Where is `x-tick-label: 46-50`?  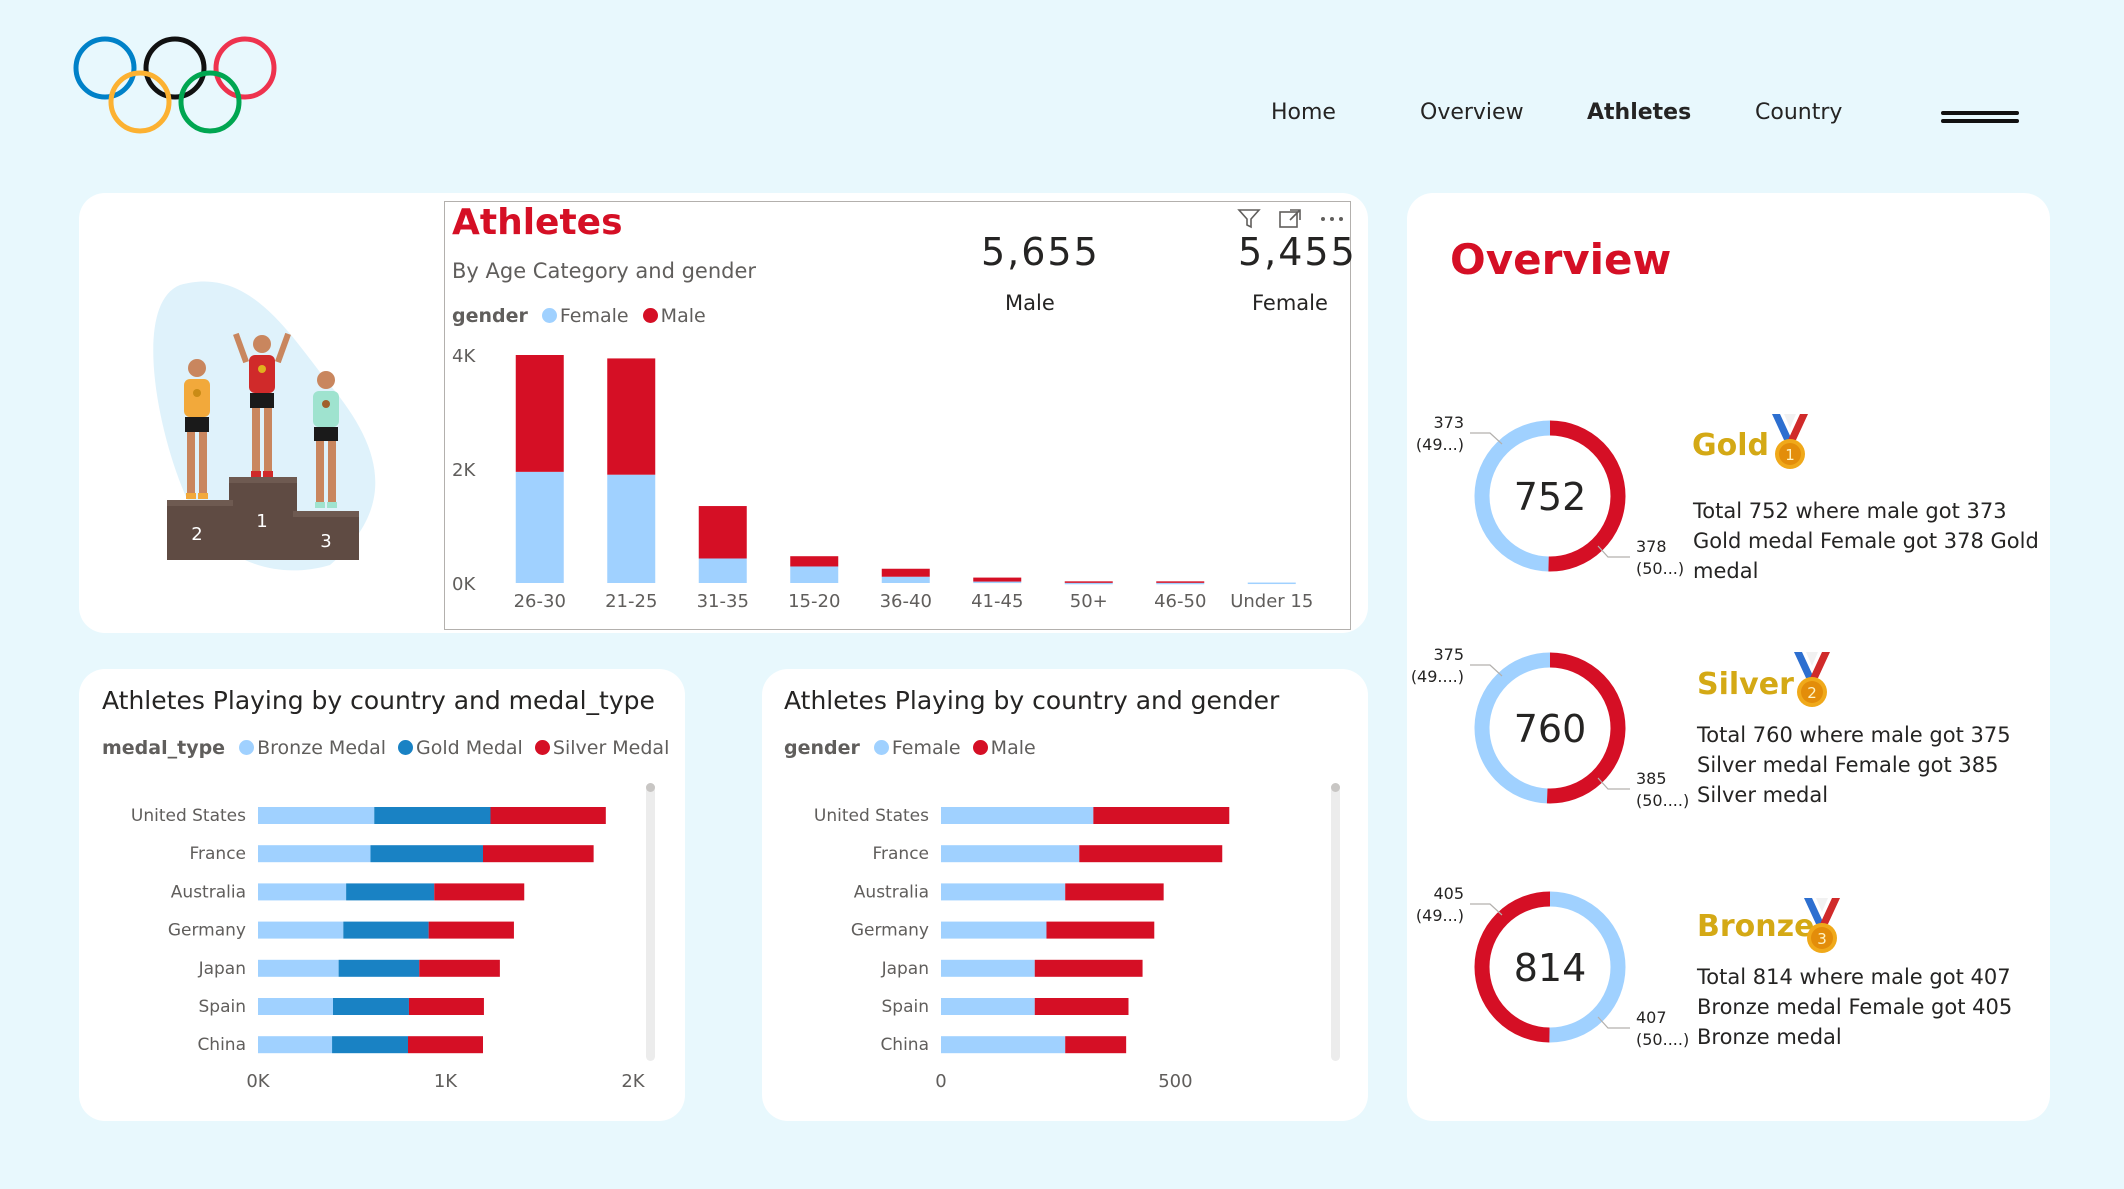 x-tick-label: 46-50 is located at coordinates (1180, 601).